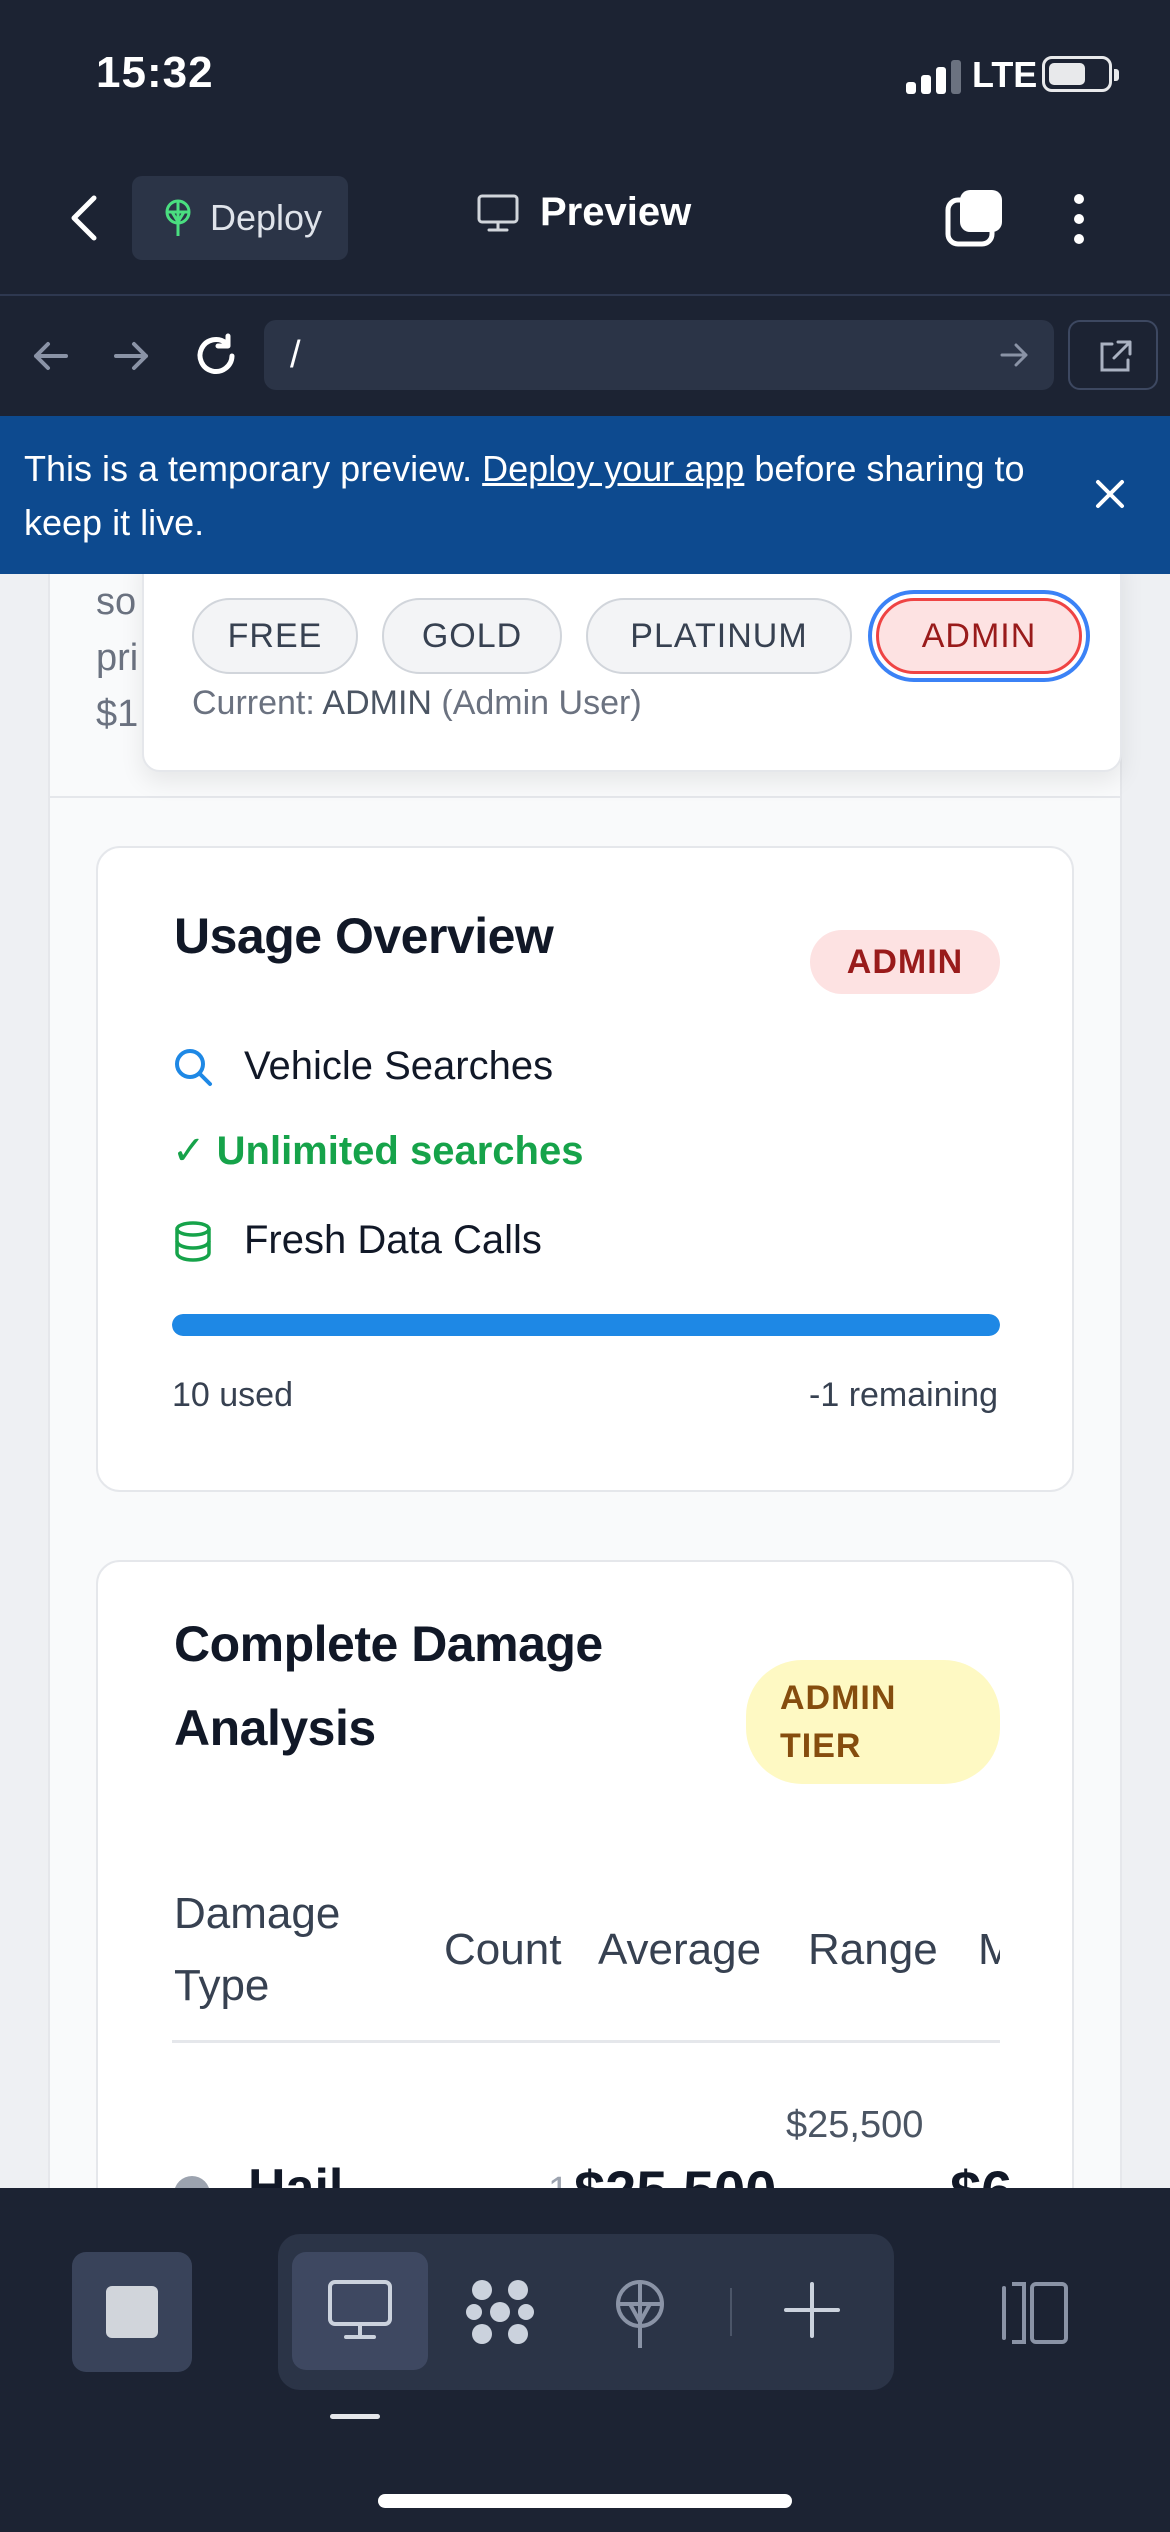  Describe the element at coordinates (586, 2041) in the screenshot. I see `table-header-rule` at that location.